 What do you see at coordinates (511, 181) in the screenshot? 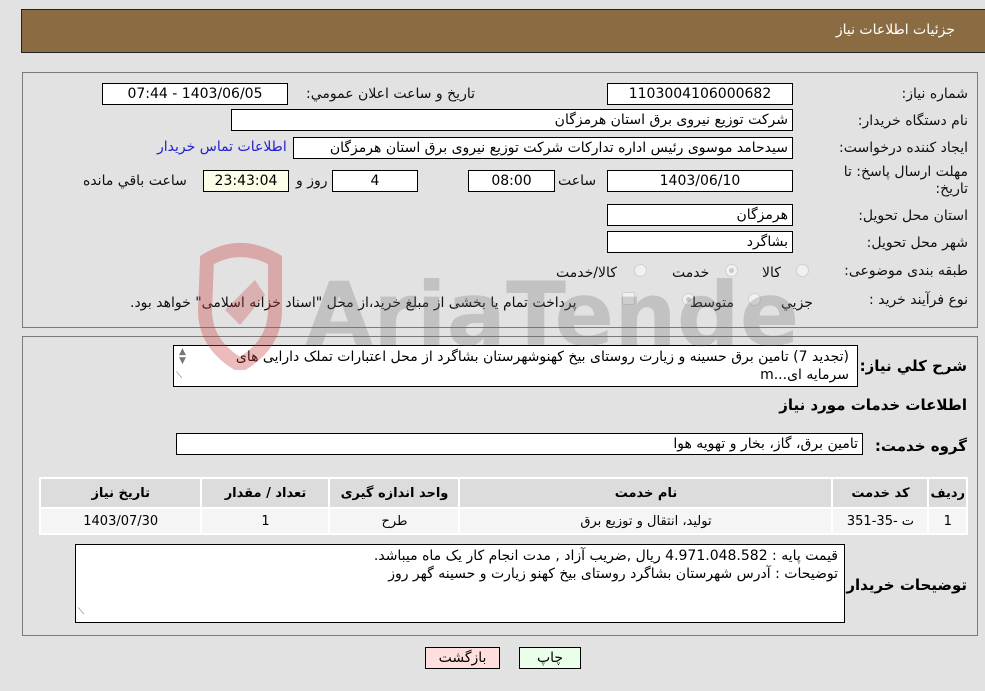
I see `deadline-time-field: 08:00` at bounding box center [511, 181].